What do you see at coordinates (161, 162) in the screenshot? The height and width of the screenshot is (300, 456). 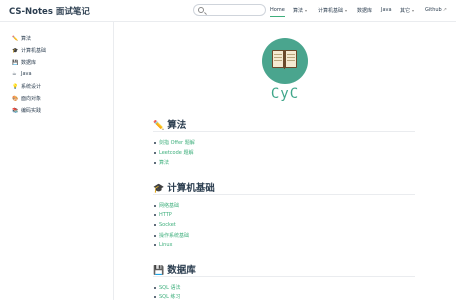 I see `link-algorithm: 算法` at bounding box center [161, 162].